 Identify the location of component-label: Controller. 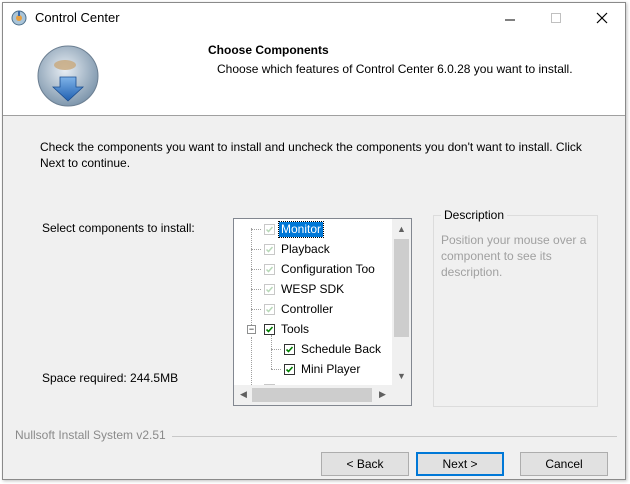
(307, 308).